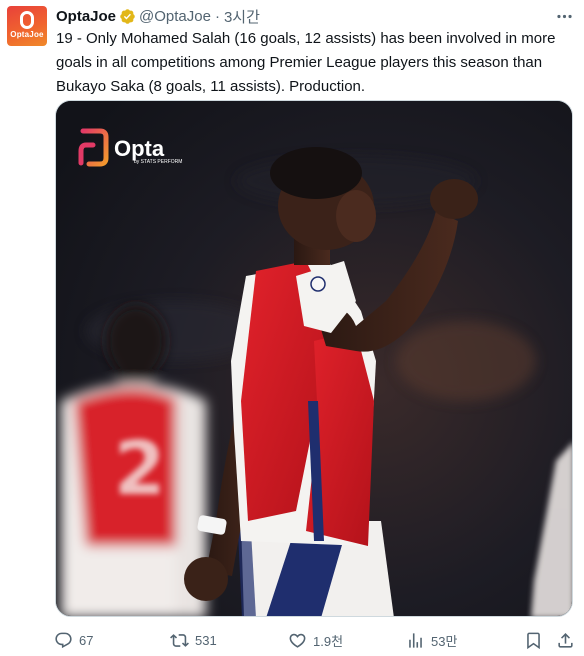  Describe the element at coordinates (27, 34) in the screenshot. I see `avatar-label: OptaJoe` at that location.